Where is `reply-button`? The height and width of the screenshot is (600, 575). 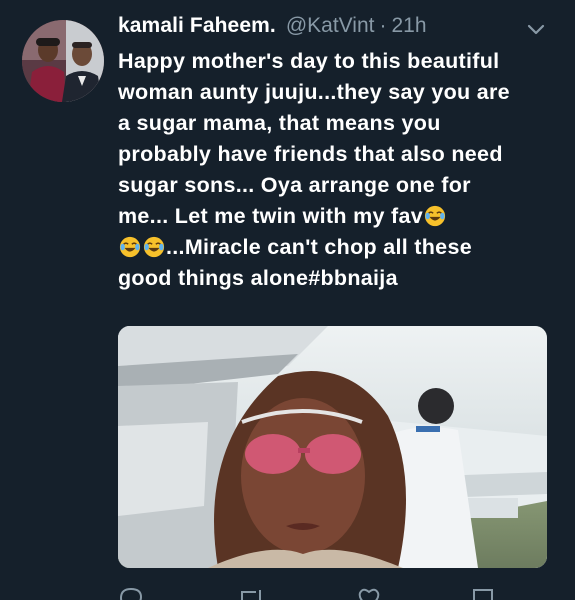
reply-button is located at coordinates (131, 593).